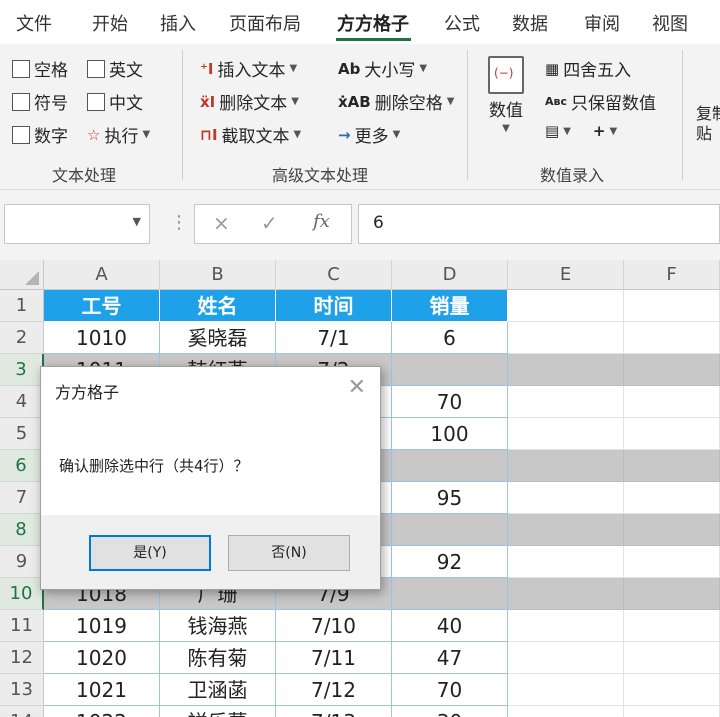 Image resolution: width=720 pixels, height=717 pixels. I want to click on row-header: 14, so click(22, 711).